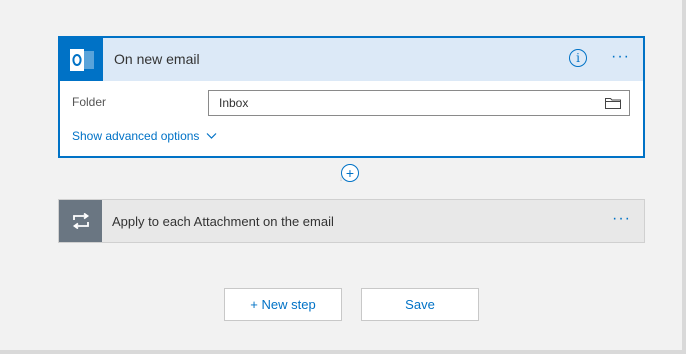 Image resolution: width=686 pixels, height=354 pixels. What do you see at coordinates (578, 58) in the screenshot?
I see `info-icon: i` at bounding box center [578, 58].